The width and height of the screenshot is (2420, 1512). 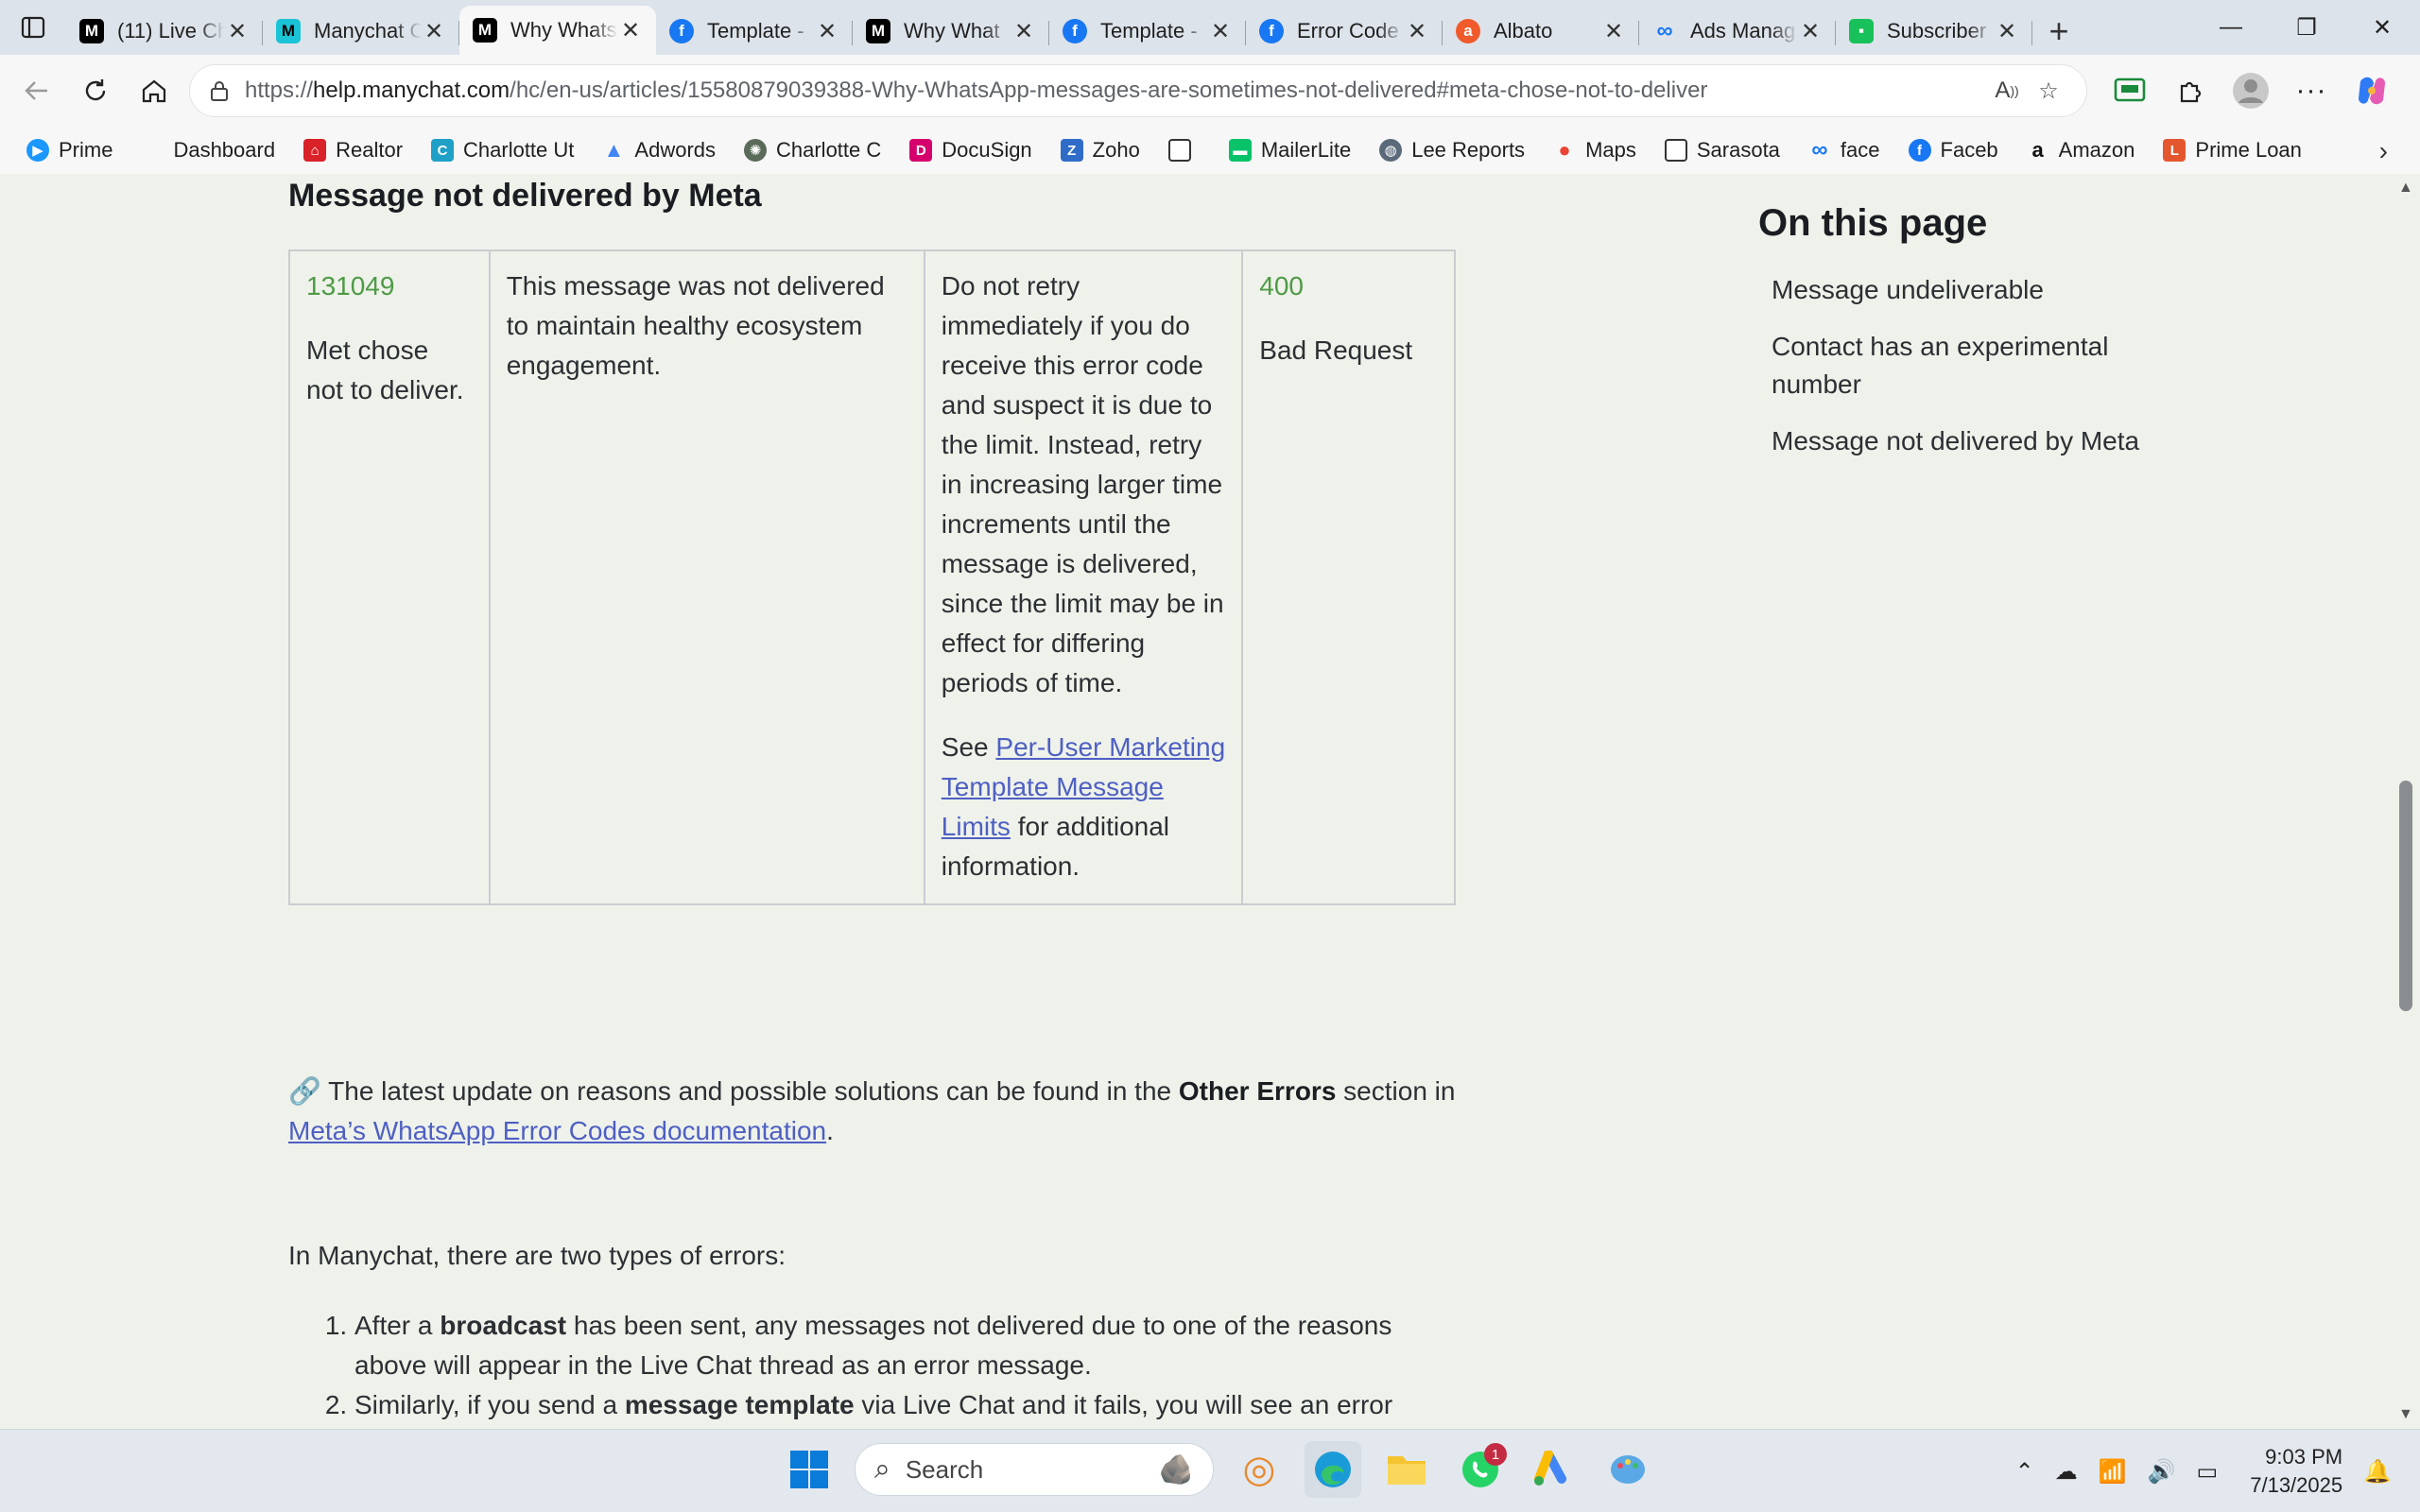 I want to click on extension-button, so click(x=2129, y=90).